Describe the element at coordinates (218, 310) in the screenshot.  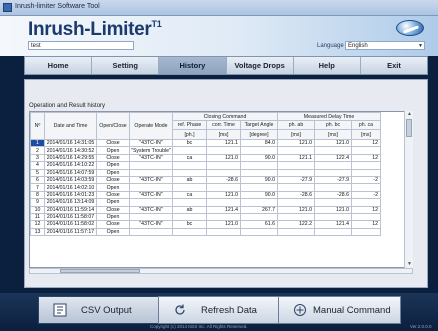
I see `refresh-data-button: Refresh Data` at that location.